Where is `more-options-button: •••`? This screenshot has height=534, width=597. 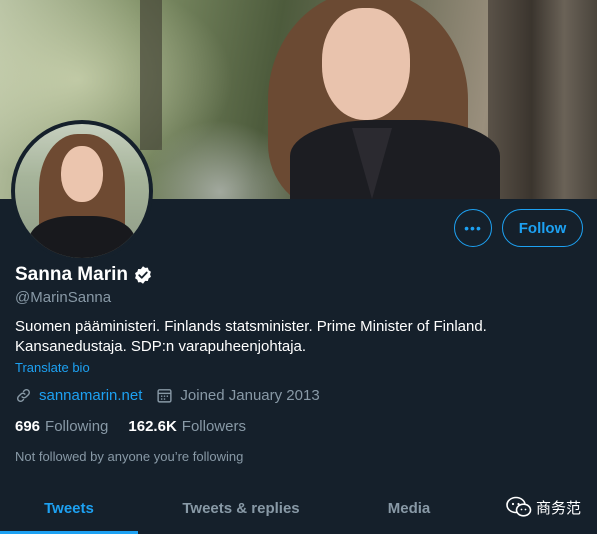 more-options-button: ••• is located at coordinates (473, 228).